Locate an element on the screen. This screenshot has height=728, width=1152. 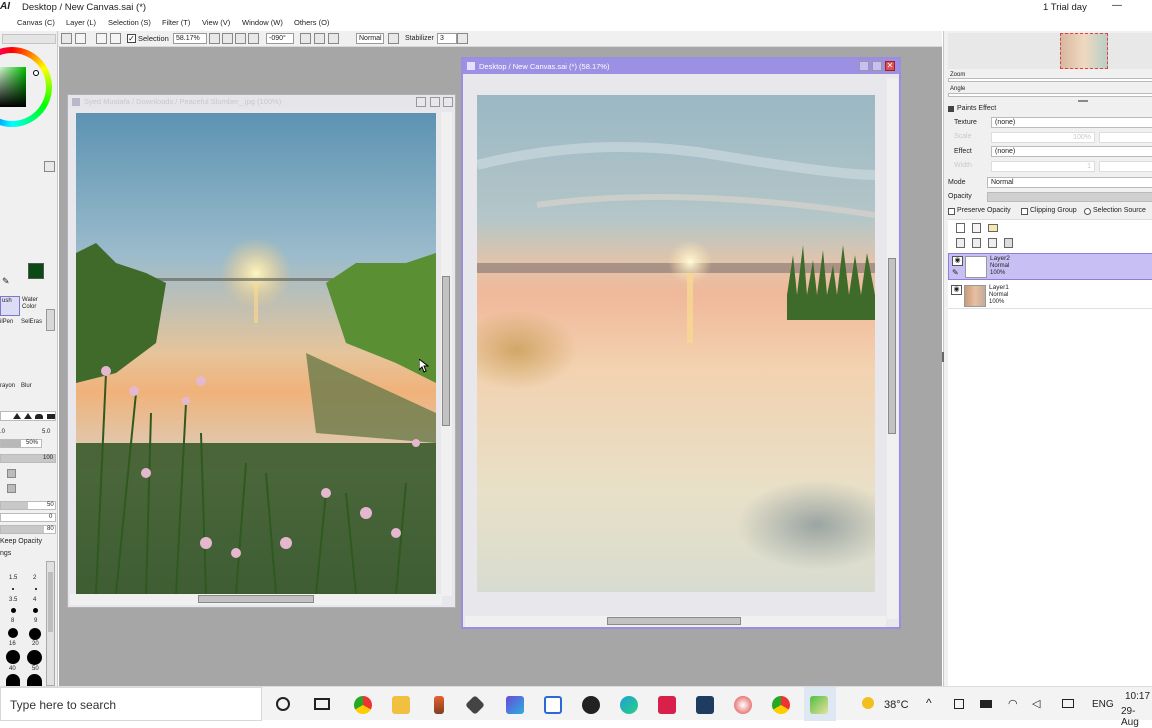
tool-brush: ush is located at coordinates (10, 306).